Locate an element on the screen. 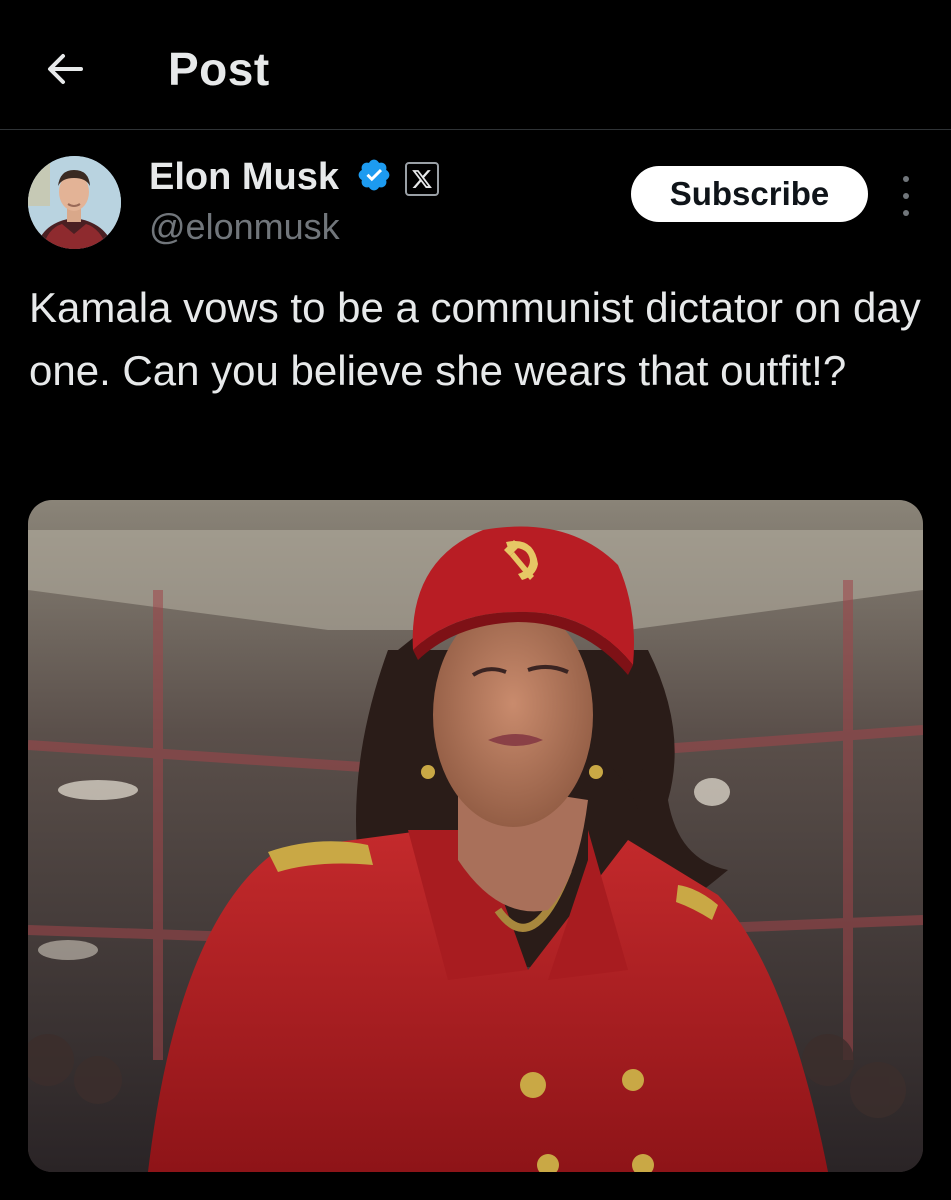 This screenshot has height=1200, width=951. x-logo-icon is located at coordinates (422, 179).